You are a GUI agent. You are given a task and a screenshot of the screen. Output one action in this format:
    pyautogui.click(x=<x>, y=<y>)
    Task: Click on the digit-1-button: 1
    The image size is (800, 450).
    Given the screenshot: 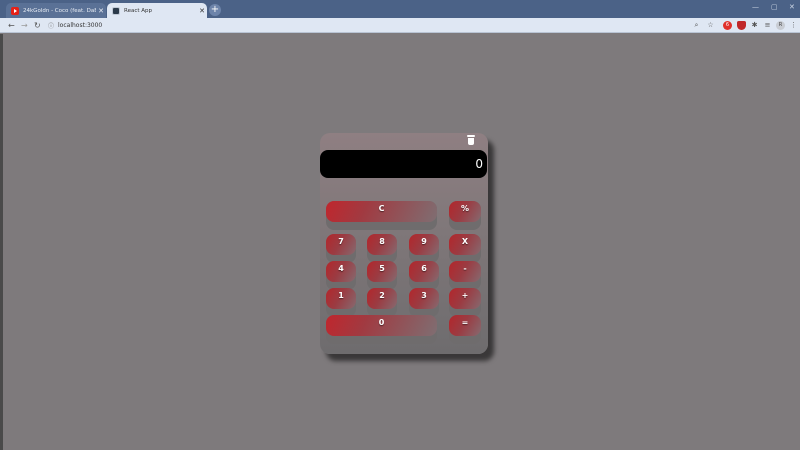 What is the action you would take?
    pyautogui.click(x=341, y=302)
    